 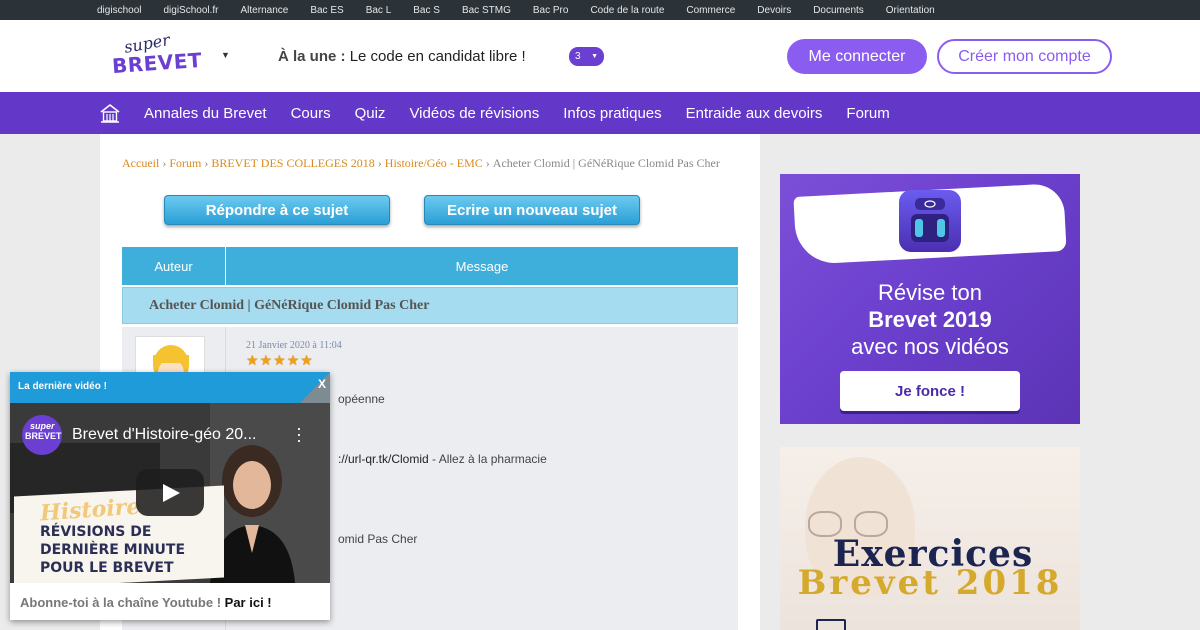 I want to click on chevron-down-icon: ▼, so click(x=594, y=56).